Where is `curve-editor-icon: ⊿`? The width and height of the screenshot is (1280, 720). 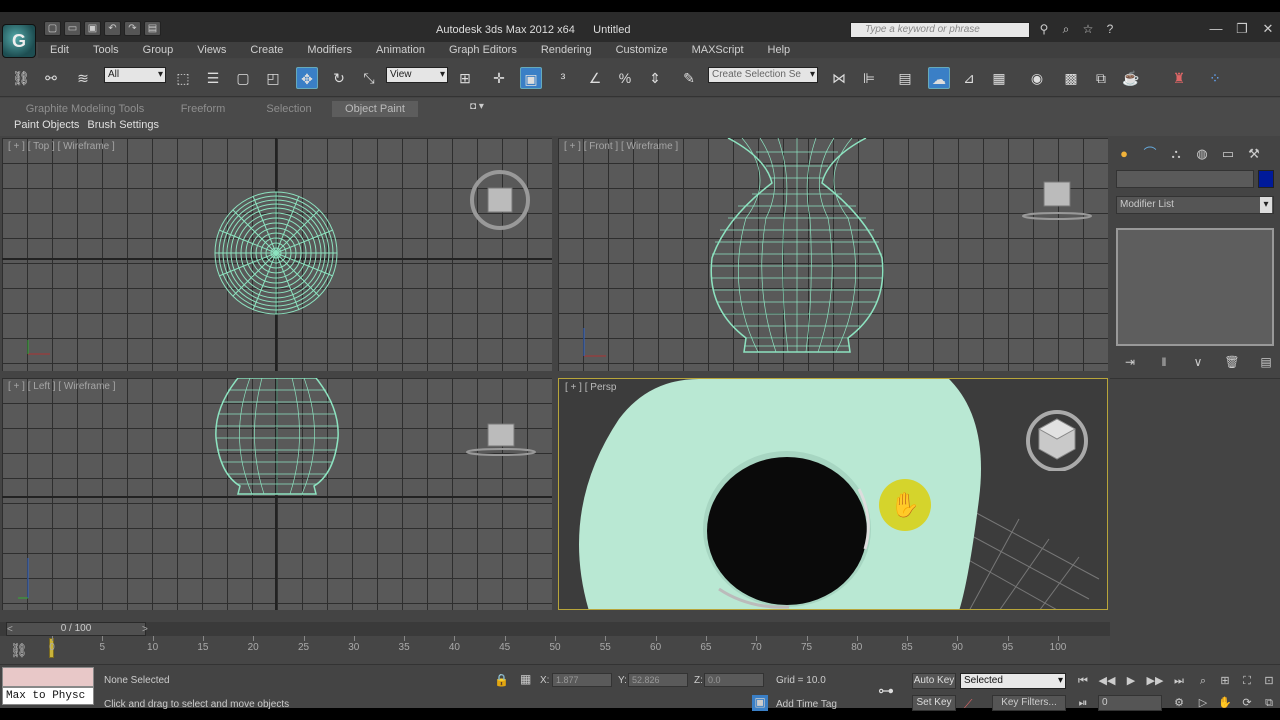
curve-editor-icon: ⊿ is located at coordinates (969, 78).